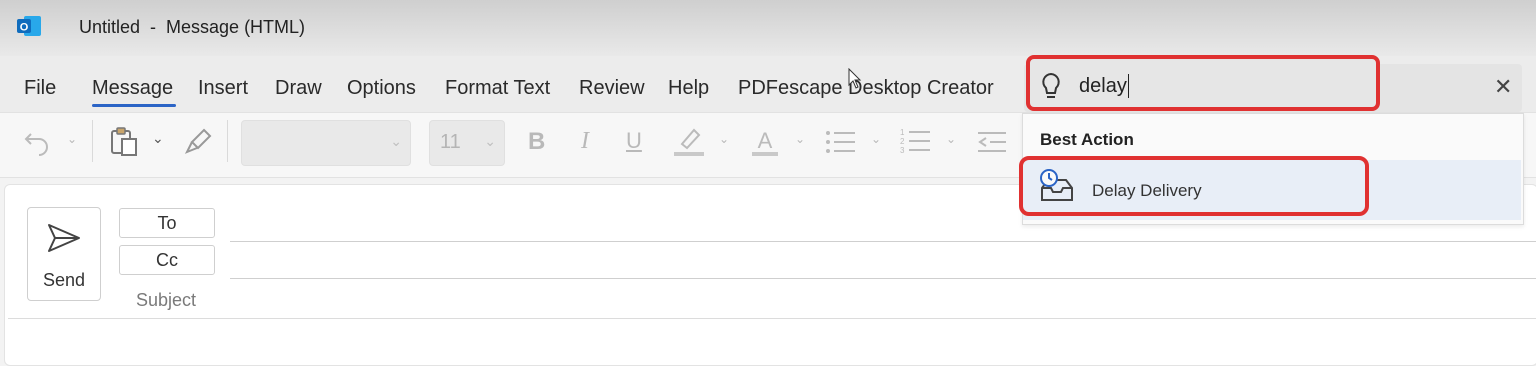 Image resolution: width=1536 pixels, height=366 pixels. I want to click on outlook-logo-icon: O, so click(29, 26).